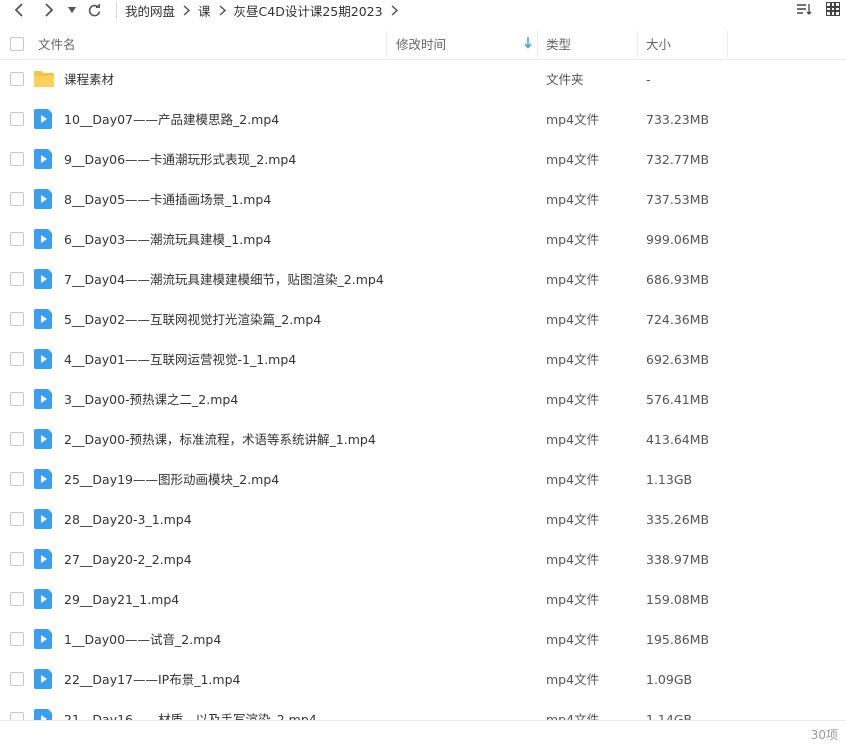  I want to click on sort-list-icon, so click(804, 10).